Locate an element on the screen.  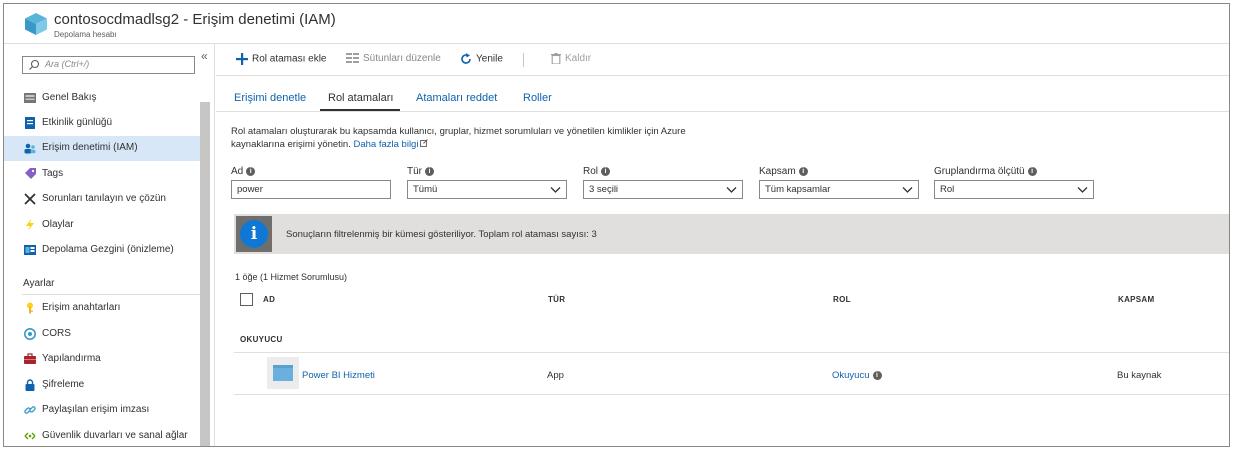
sidebar-item-cors: CORS is located at coordinates (102, 334).